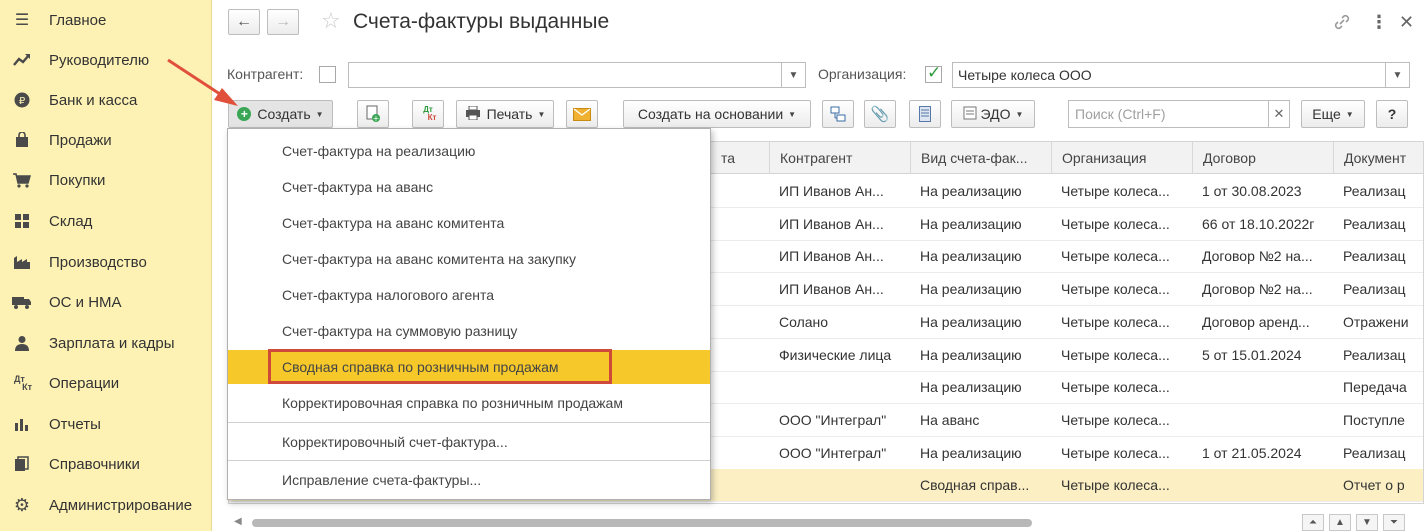 This screenshot has width=1424, height=531. Describe the element at coordinates (469, 331) in the screenshot. I see `menu-item: Счет-фактура на суммовую разницу` at that location.